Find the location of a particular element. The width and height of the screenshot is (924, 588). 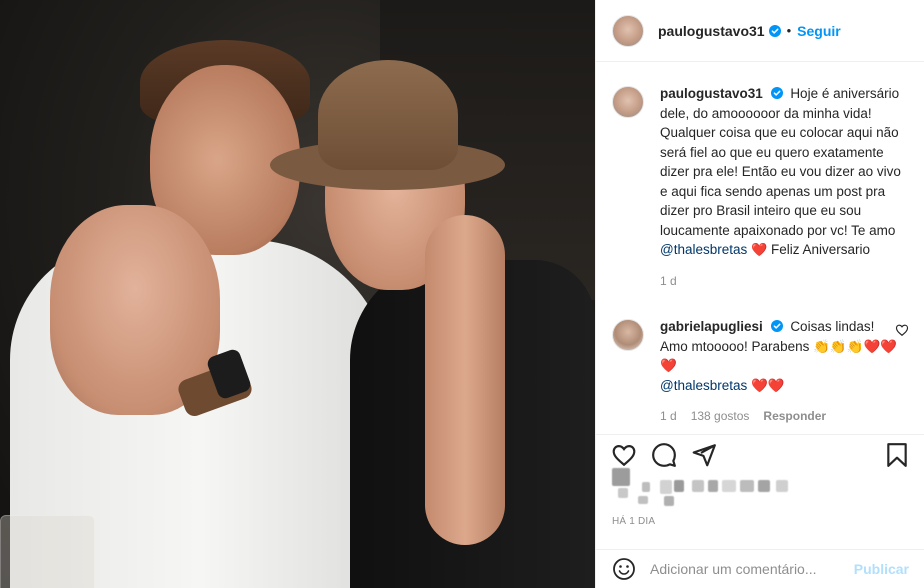

comment-like-heart-icon is located at coordinates (902, 330).